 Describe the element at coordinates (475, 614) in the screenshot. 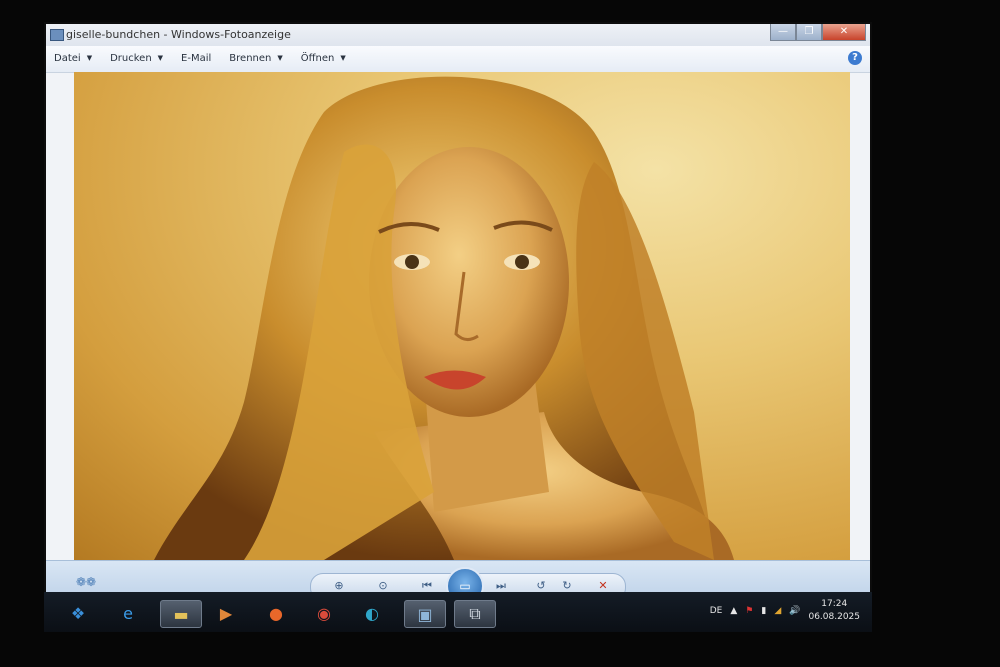

I see `network-app-icon: ⧉` at that location.